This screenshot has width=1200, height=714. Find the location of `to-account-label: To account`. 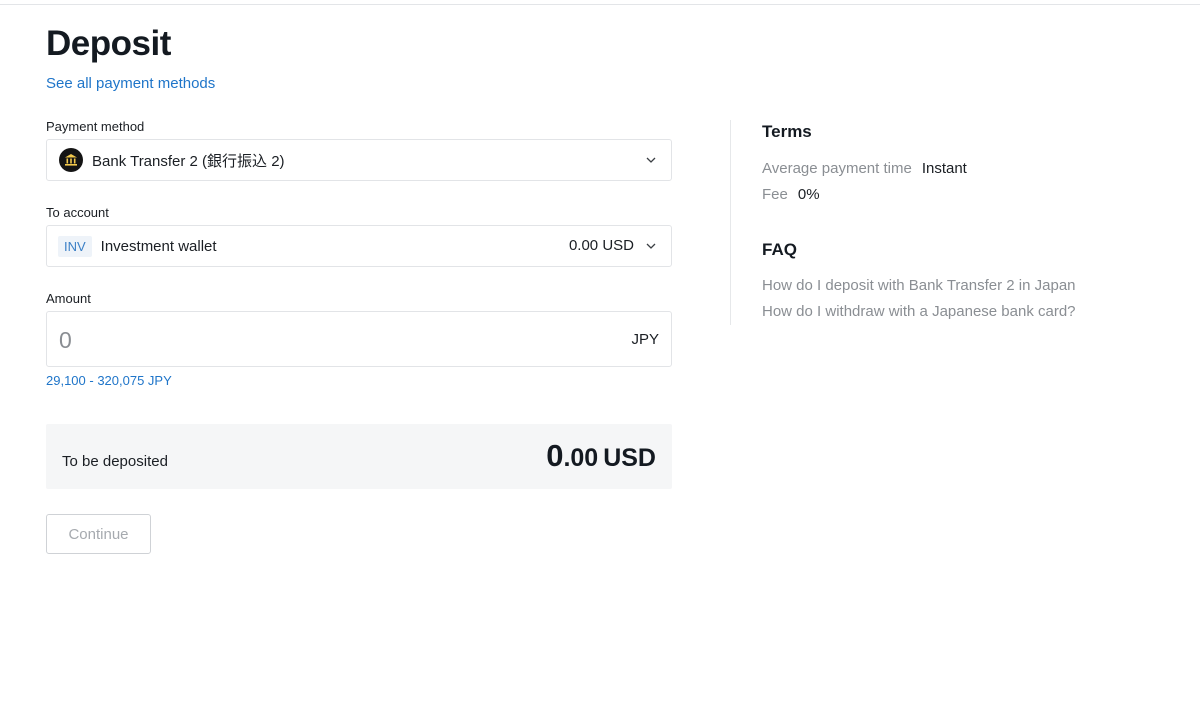

to-account-label: To account is located at coordinates (77, 212).